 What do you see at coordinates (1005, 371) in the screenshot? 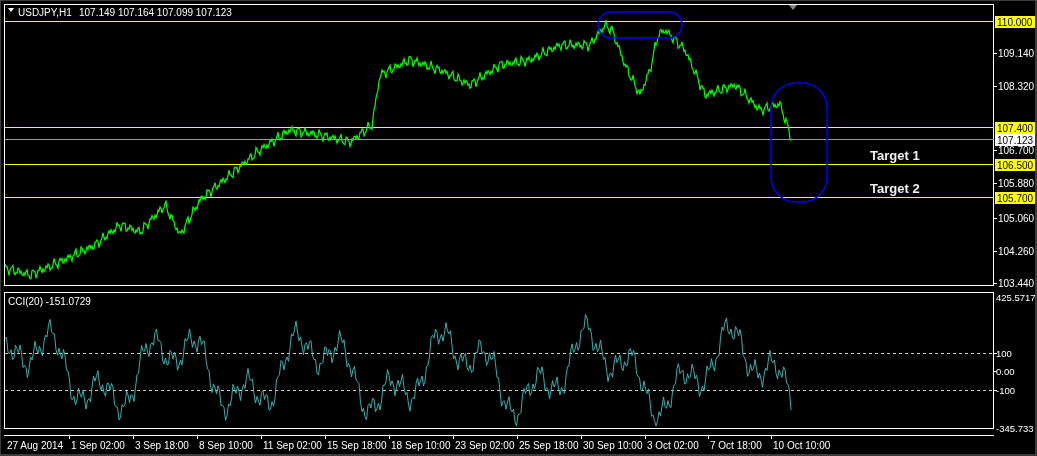
I see `indicator-axis-label: 0.00` at bounding box center [1005, 371].